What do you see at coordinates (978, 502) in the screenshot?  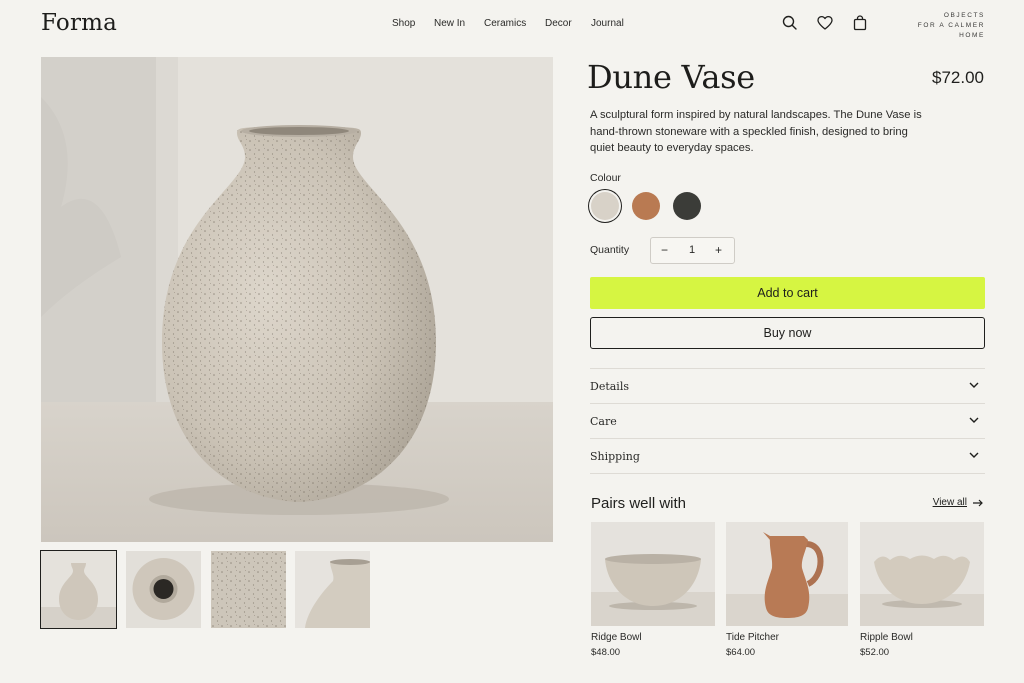 I see `arrow-right-icon` at bounding box center [978, 502].